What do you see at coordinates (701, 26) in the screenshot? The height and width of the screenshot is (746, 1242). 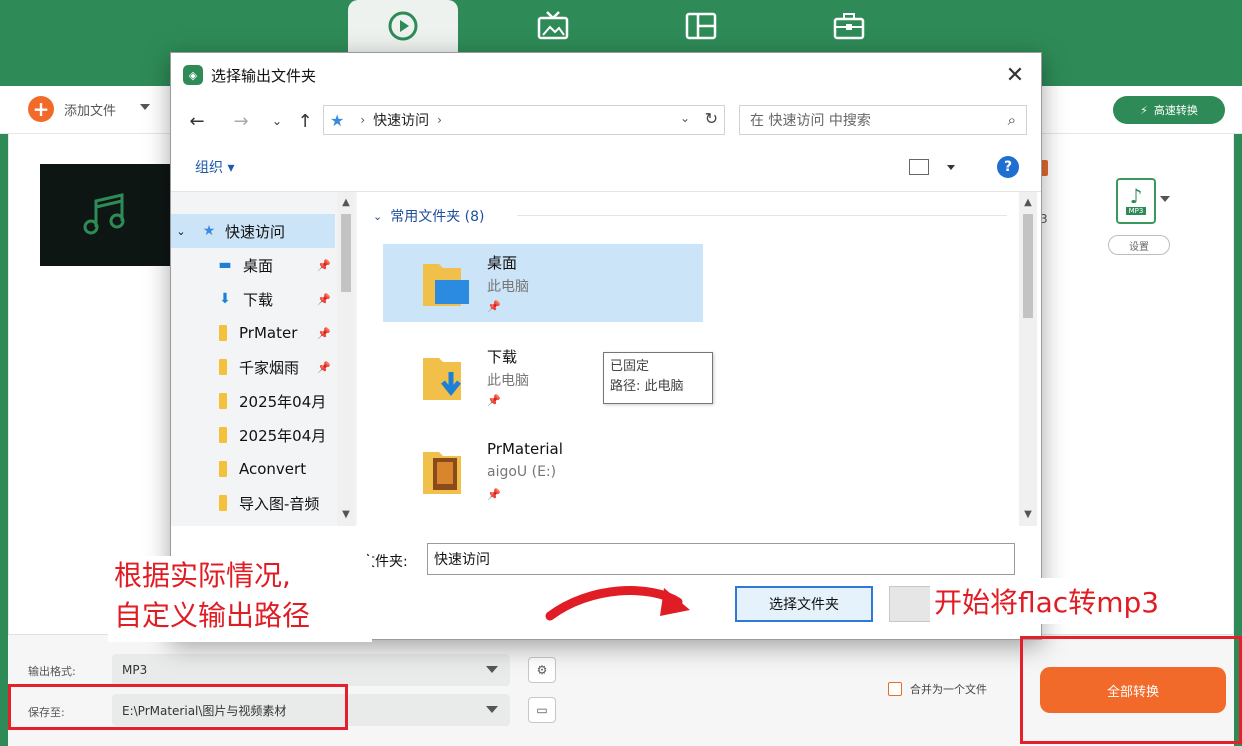 I see `tab-editor` at bounding box center [701, 26].